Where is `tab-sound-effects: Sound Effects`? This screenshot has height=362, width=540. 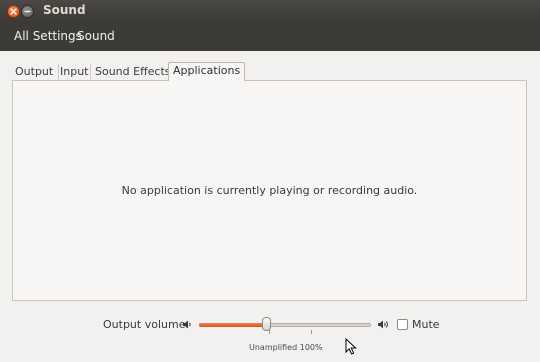
tab-sound-effects: Sound Effects is located at coordinates (133, 72).